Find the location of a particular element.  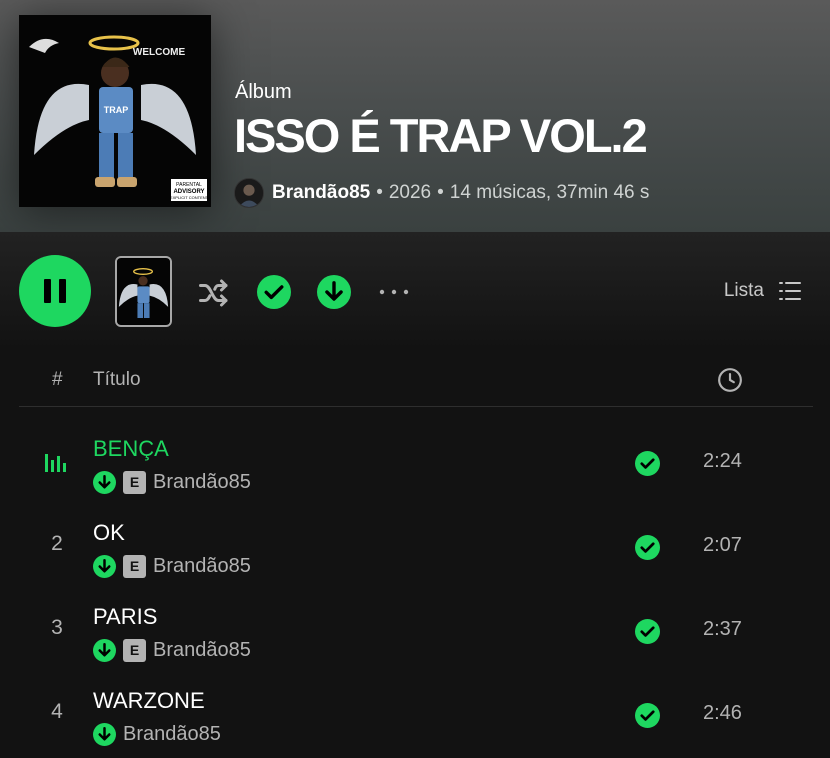

album-type-label: Álbum is located at coordinates (263, 92).